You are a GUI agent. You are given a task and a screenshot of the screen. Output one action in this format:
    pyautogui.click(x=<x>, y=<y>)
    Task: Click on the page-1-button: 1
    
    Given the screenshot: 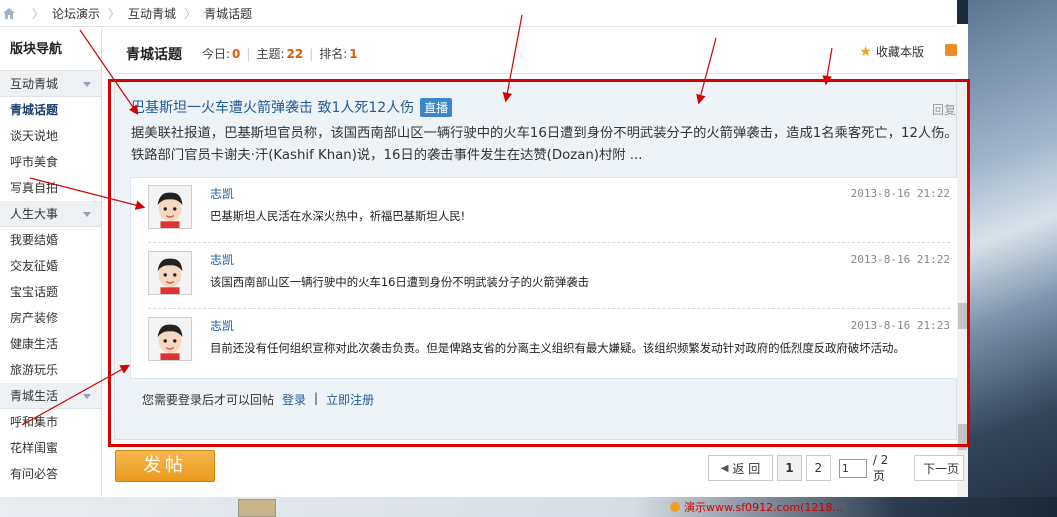 What is the action you would take?
    pyautogui.click(x=789, y=468)
    